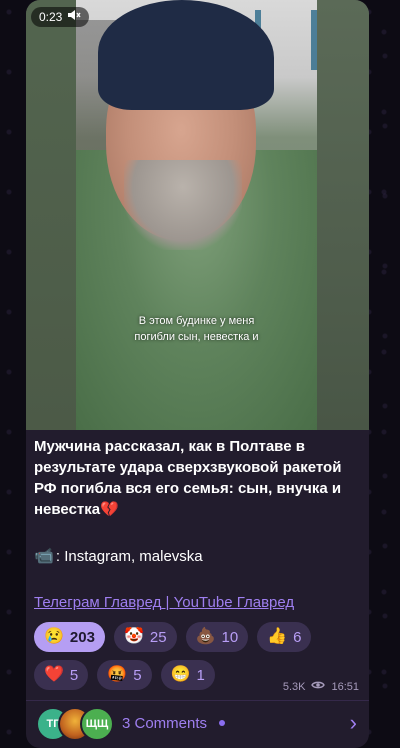  I want to click on post-meta: 5.3K 16:51, so click(321, 686).